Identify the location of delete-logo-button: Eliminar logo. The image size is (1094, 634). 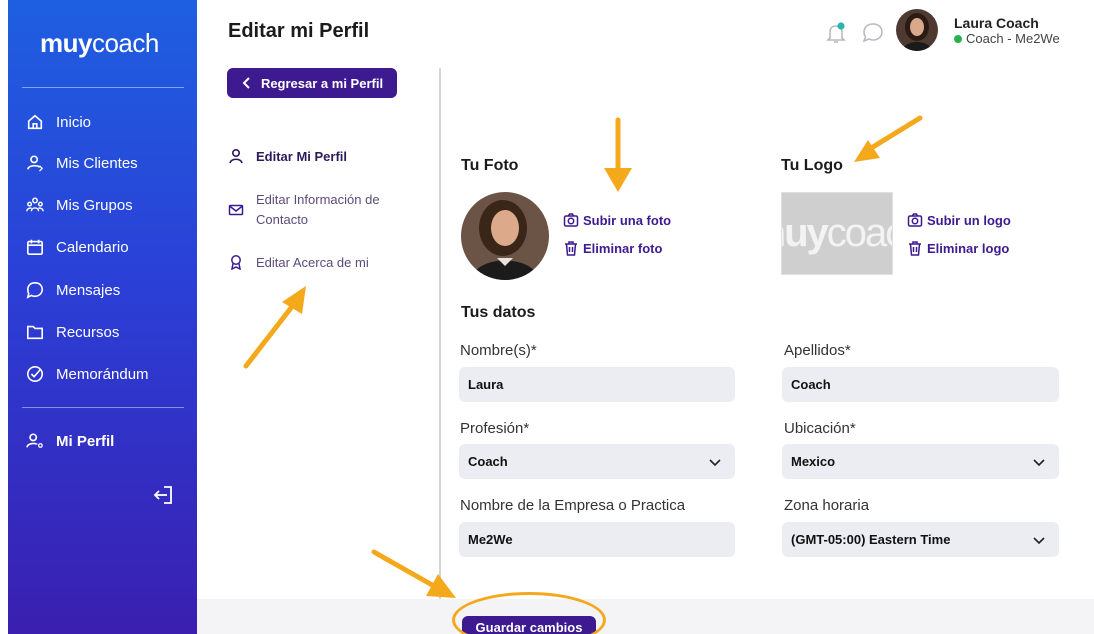
(958, 248).